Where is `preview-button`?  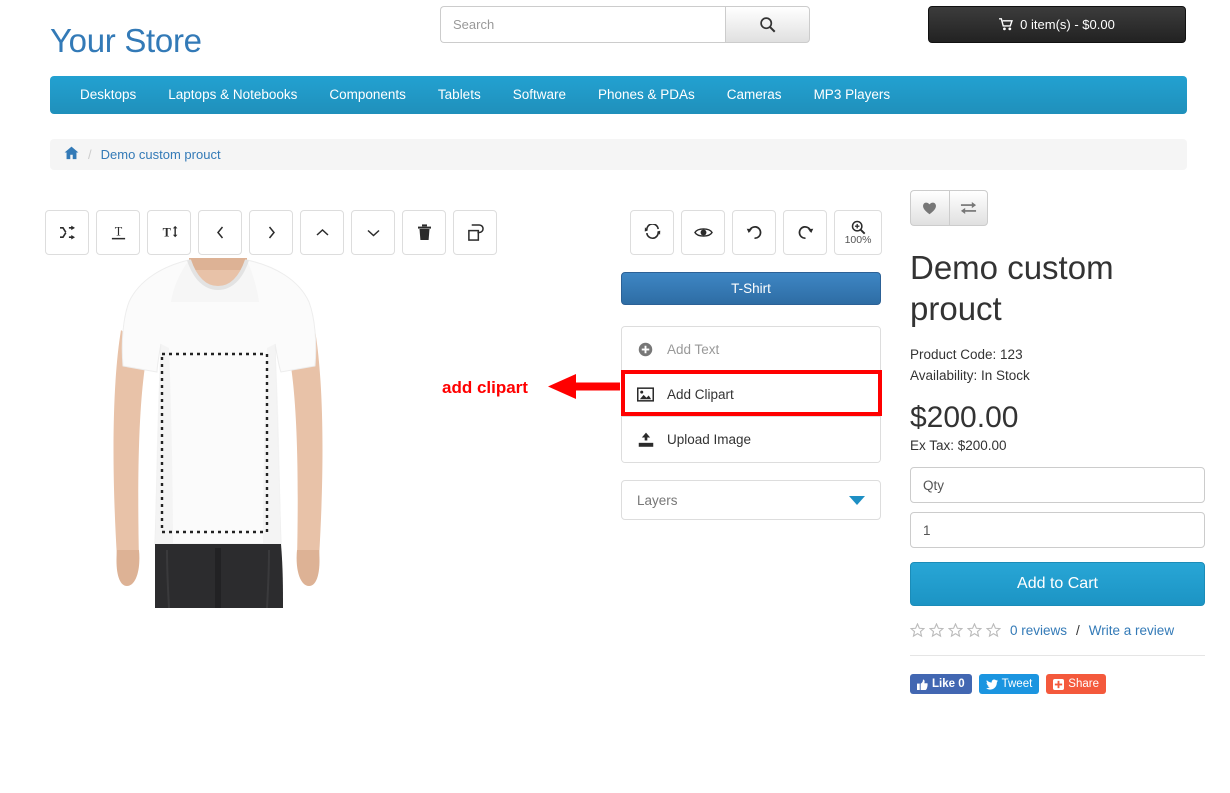
preview-button is located at coordinates (703, 232).